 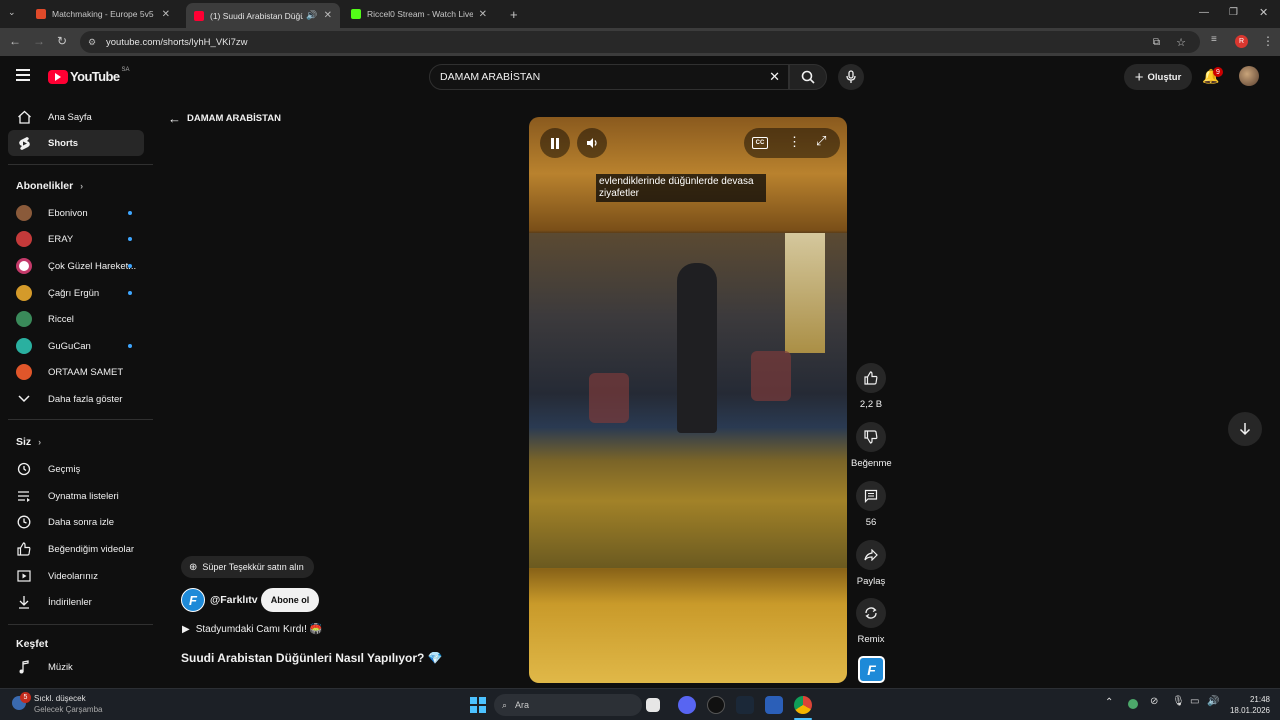 I want to click on dislike-button: Beğenme, so click(x=871, y=445).